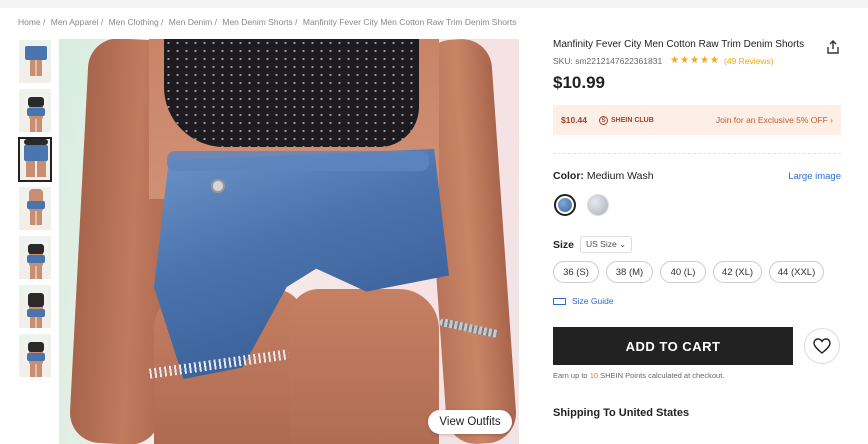  What do you see at coordinates (571, 375) in the screenshot?
I see `points-prefix: Earn up to` at bounding box center [571, 375].